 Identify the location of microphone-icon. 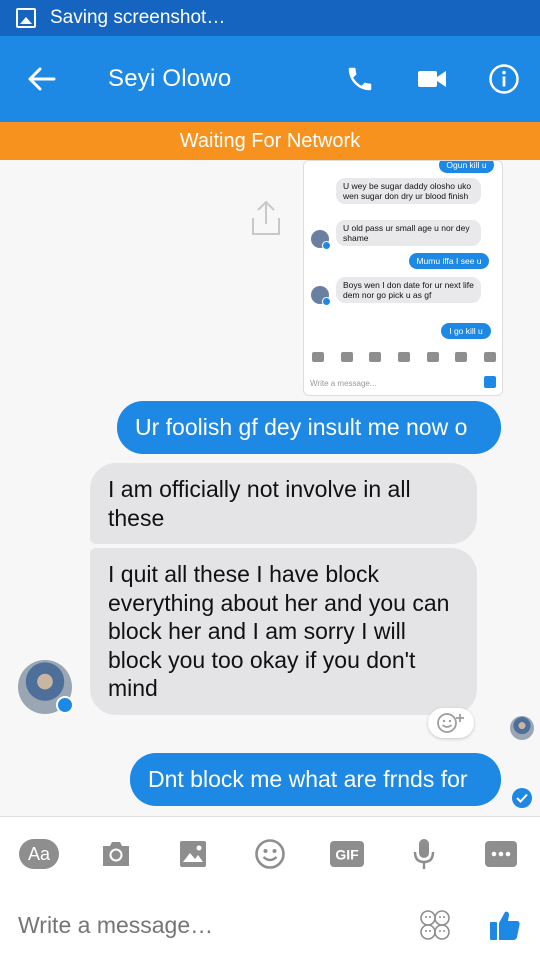
(423, 854).